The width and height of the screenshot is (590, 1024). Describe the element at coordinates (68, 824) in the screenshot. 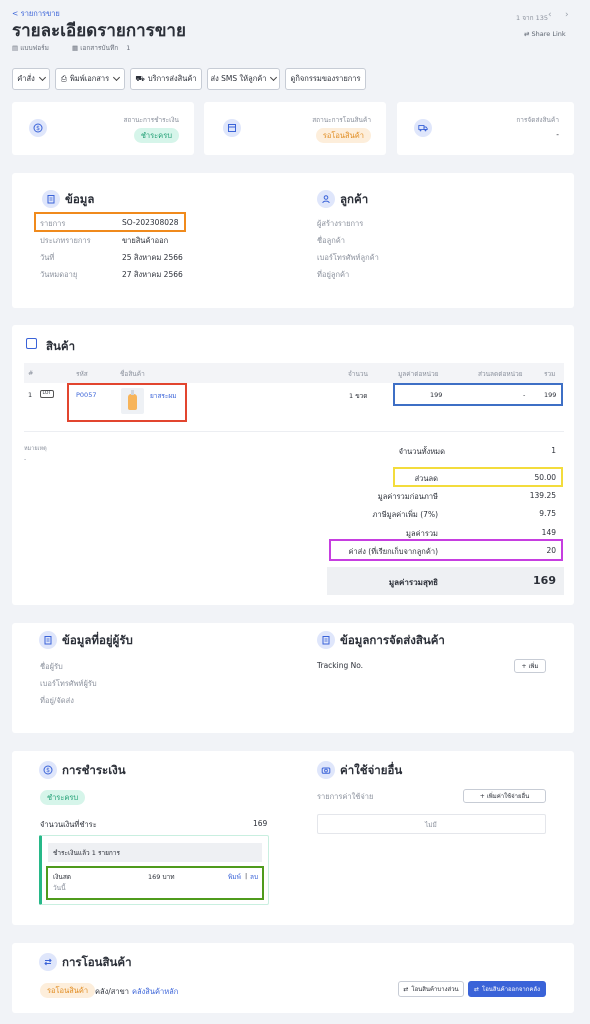

I see `amount-paid-label: จำนวนเงินที่ชำระ` at that location.